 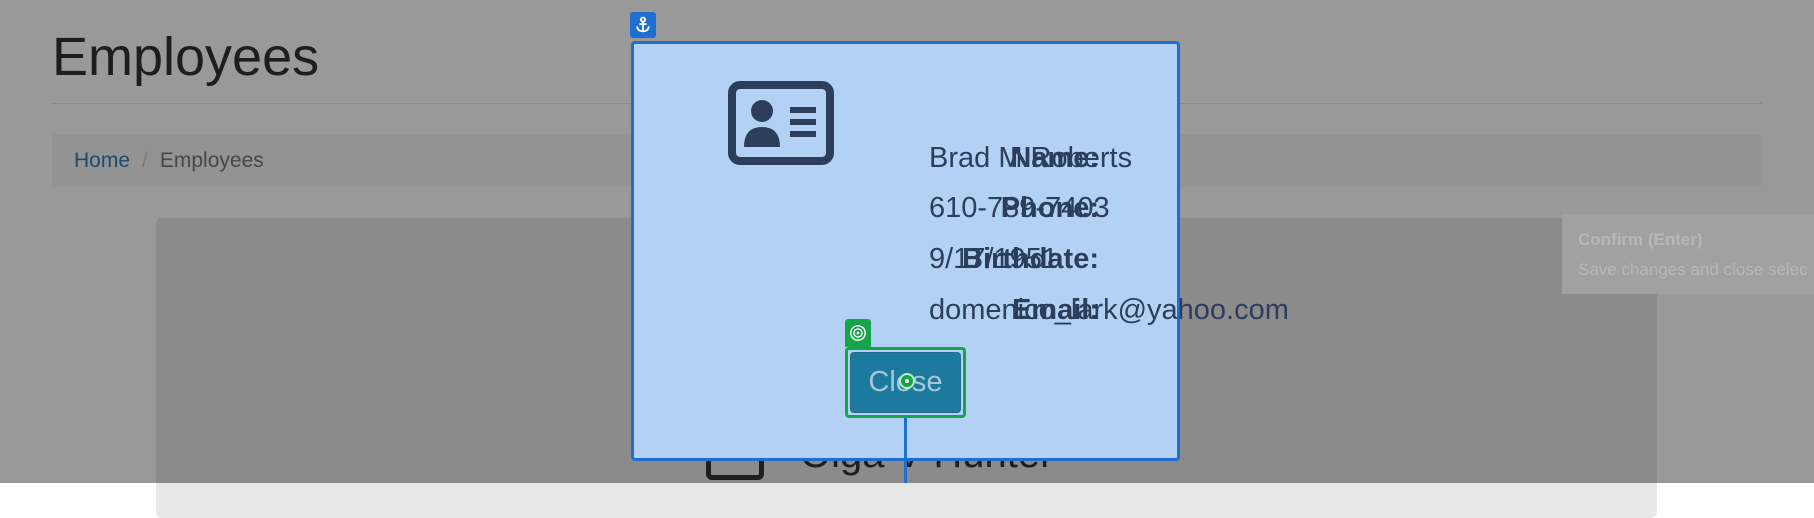 I want to click on anchor-icon, so click(x=643, y=25).